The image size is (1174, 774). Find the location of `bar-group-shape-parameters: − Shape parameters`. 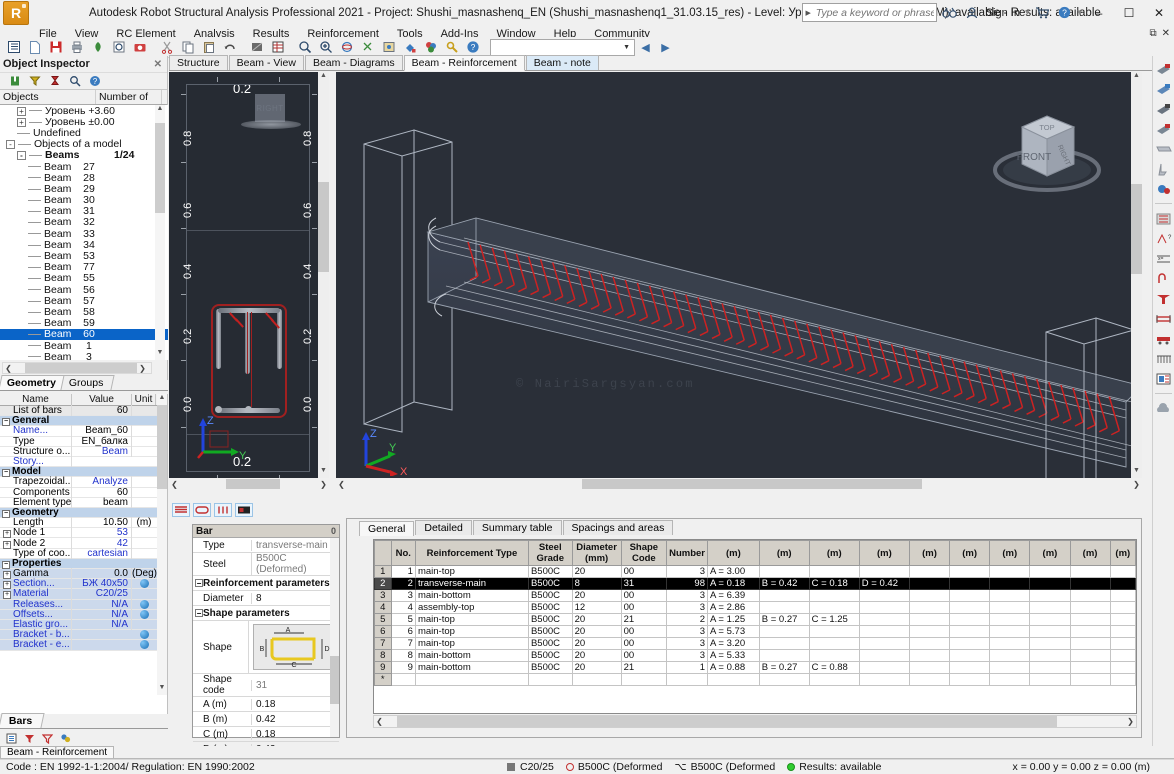

bar-group-shape-parameters: − Shape parameters is located at coordinates (266, 613).